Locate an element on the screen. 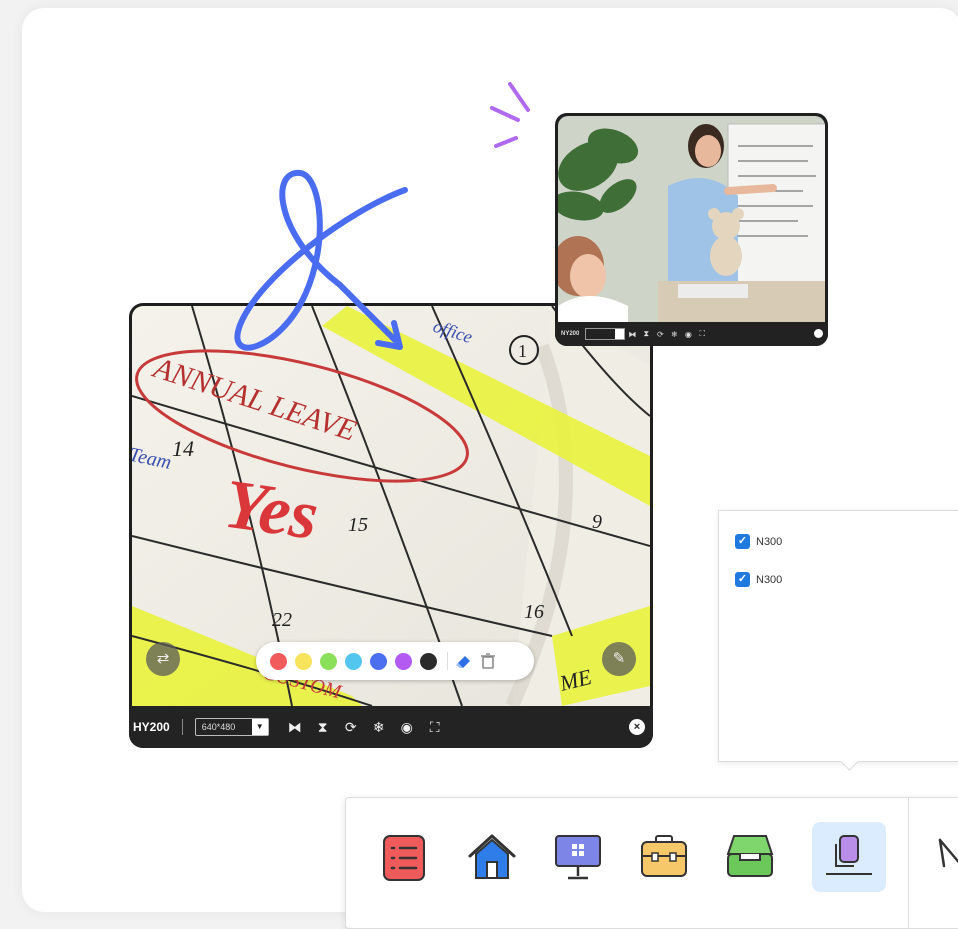 This screenshot has height=929, width=958. toolbox-app-icon is located at coordinates (664, 856).